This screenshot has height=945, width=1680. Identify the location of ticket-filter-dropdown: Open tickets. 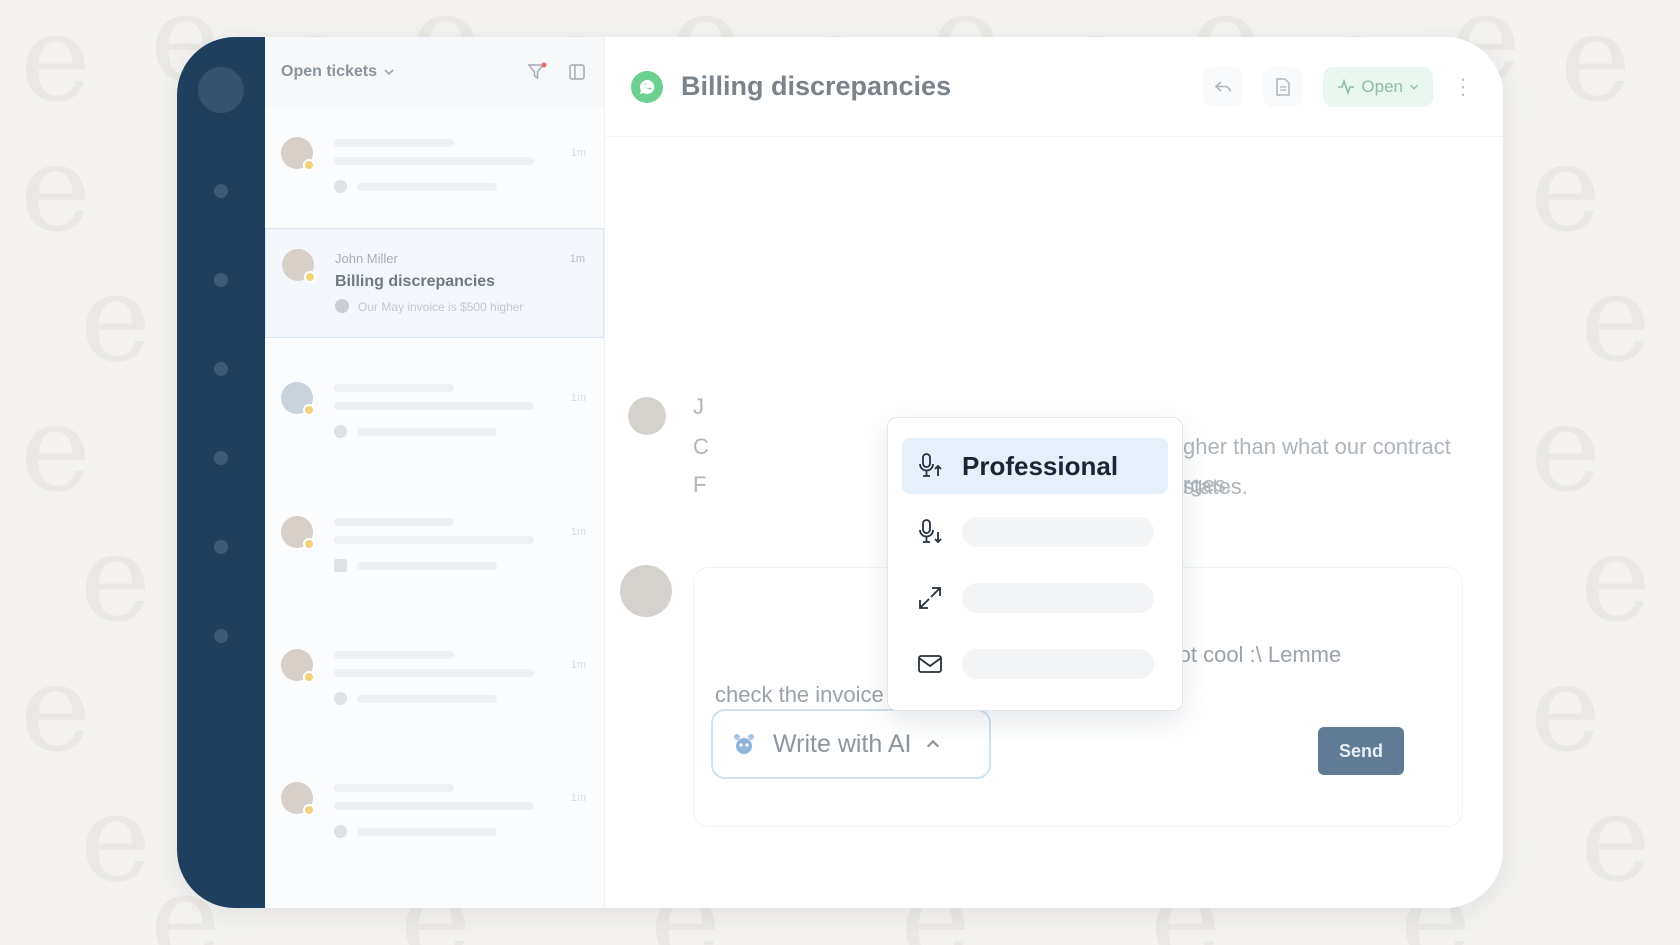
(338, 72).